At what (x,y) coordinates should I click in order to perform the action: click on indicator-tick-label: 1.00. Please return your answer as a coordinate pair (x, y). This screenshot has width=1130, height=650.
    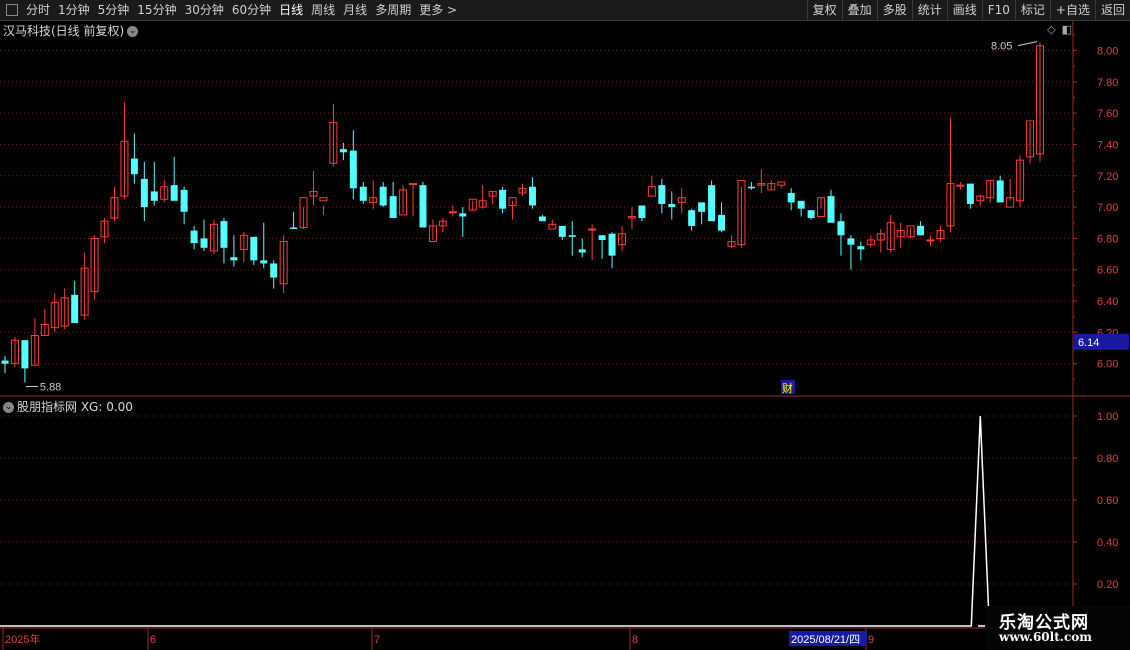
    Looking at the image, I should click on (1107, 417).